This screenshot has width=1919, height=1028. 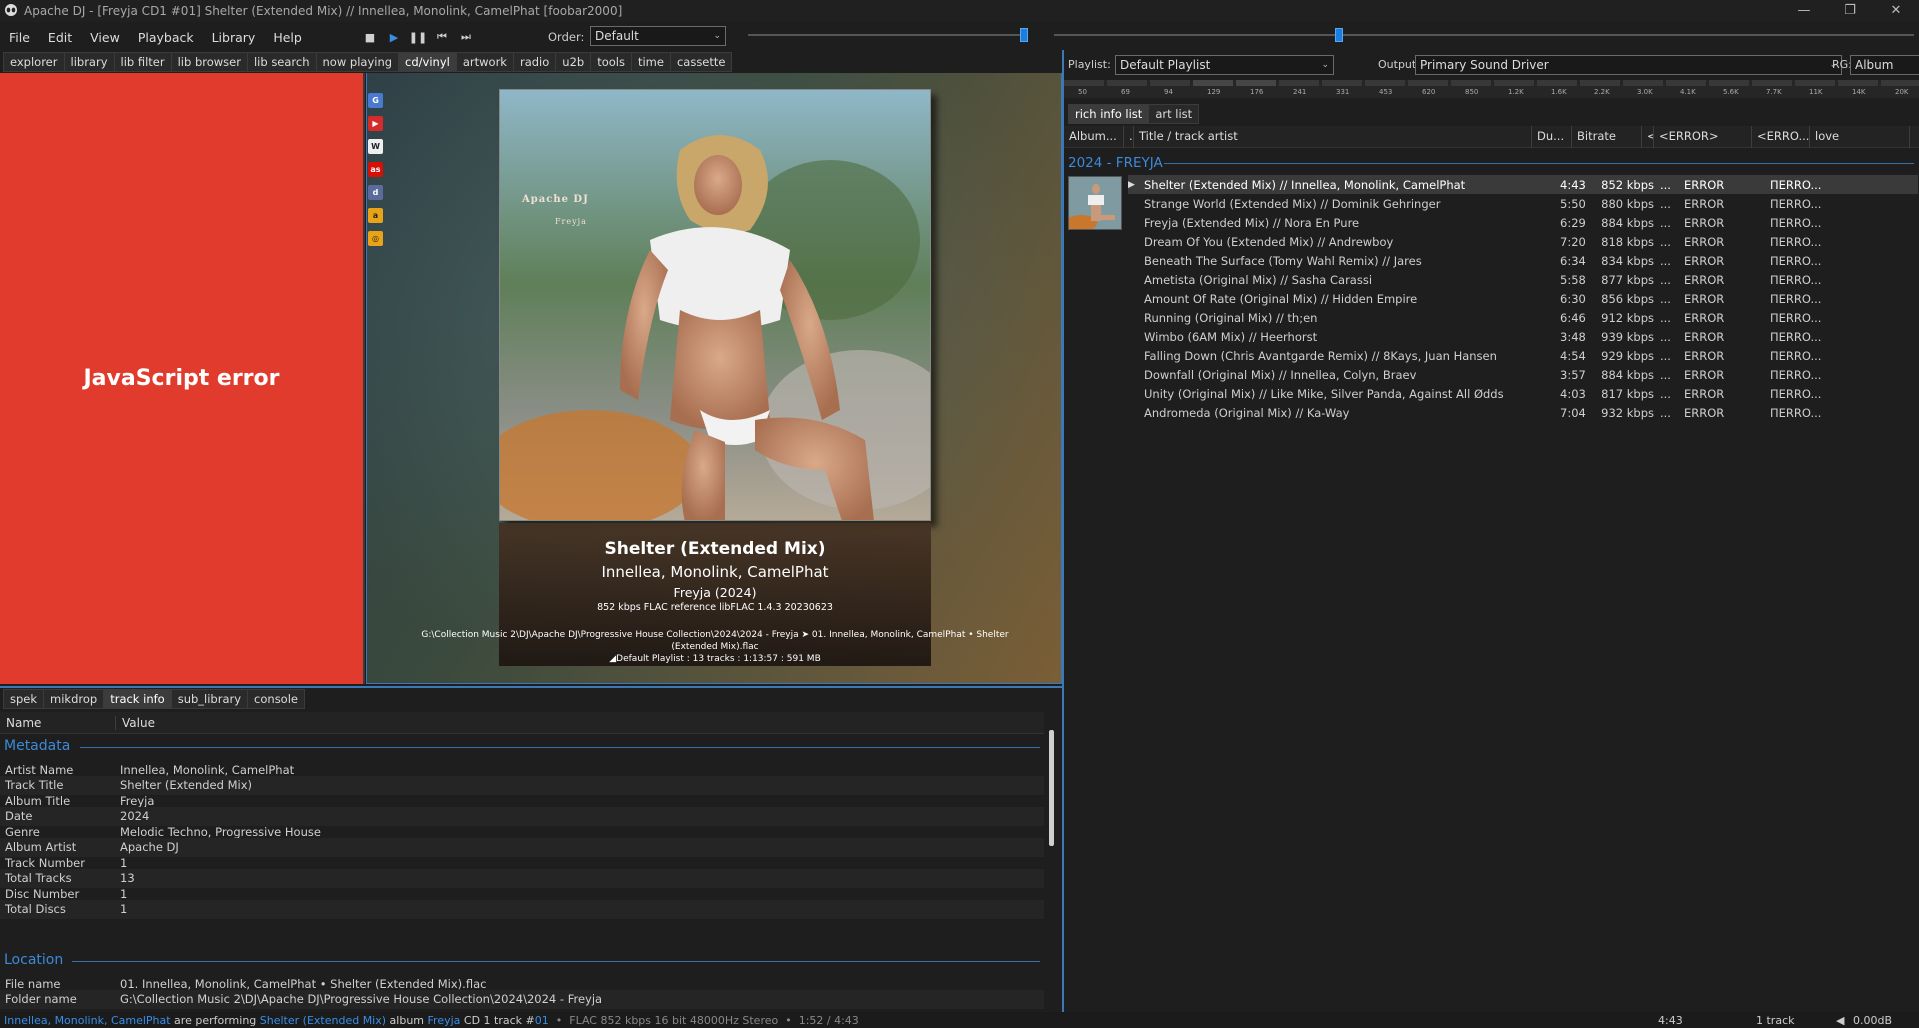 I want to click on playlist-column-header: Bitrate, so click(x=1607, y=136).